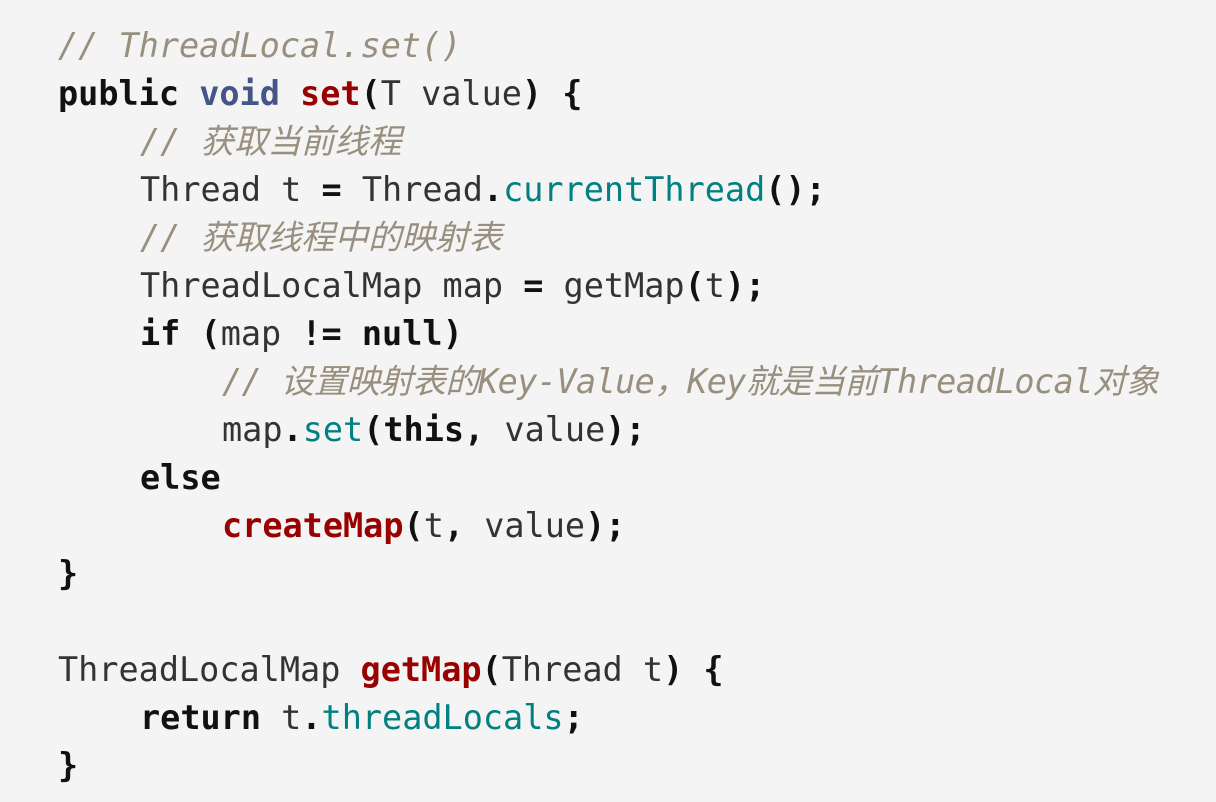 The height and width of the screenshot is (802, 1216). Describe the element at coordinates (332, 285) in the screenshot. I see `code-token: ThreadLocalMap map` at that location.